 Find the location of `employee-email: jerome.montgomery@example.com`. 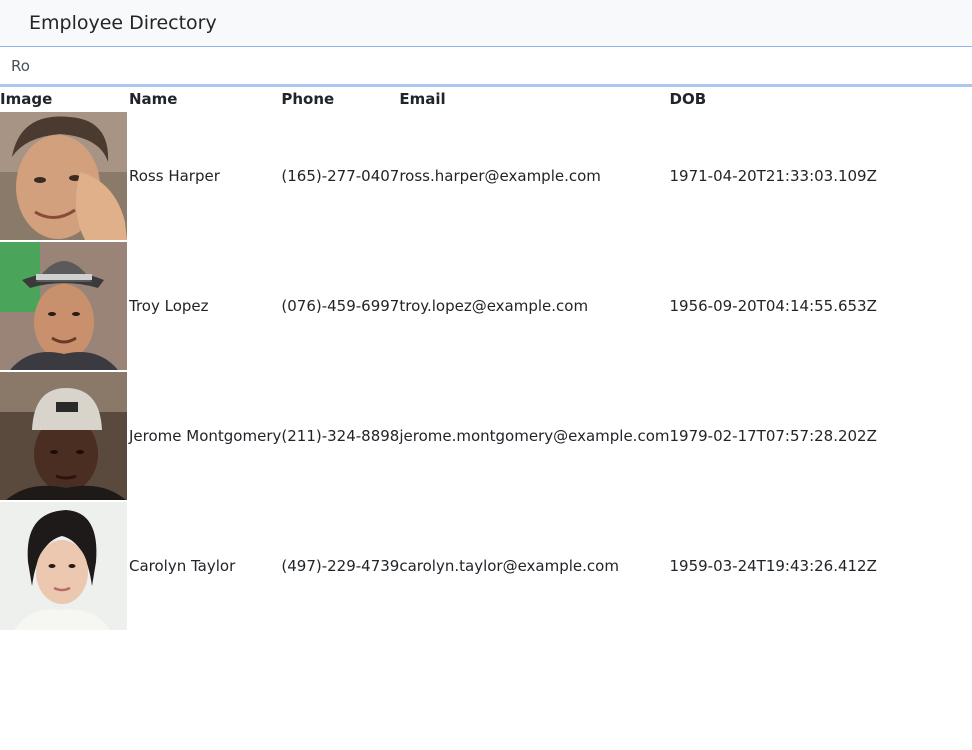

employee-email: jerome.montgomery@example.com is located at coordinates (534, 436).